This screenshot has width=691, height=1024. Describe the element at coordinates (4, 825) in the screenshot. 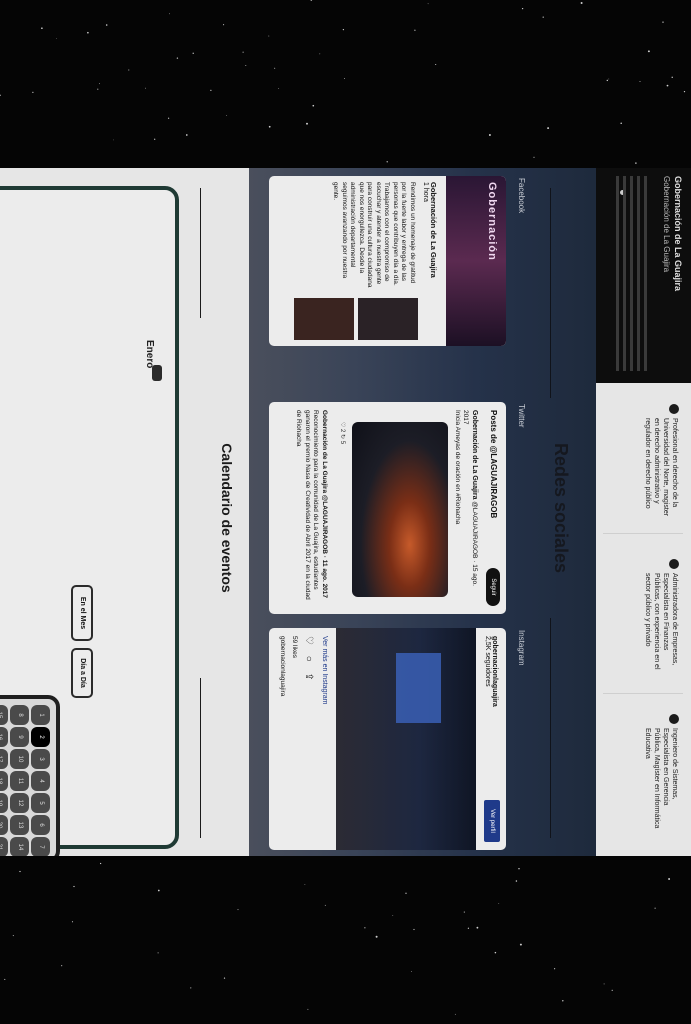

I see `calendar-day: 20` at that location.